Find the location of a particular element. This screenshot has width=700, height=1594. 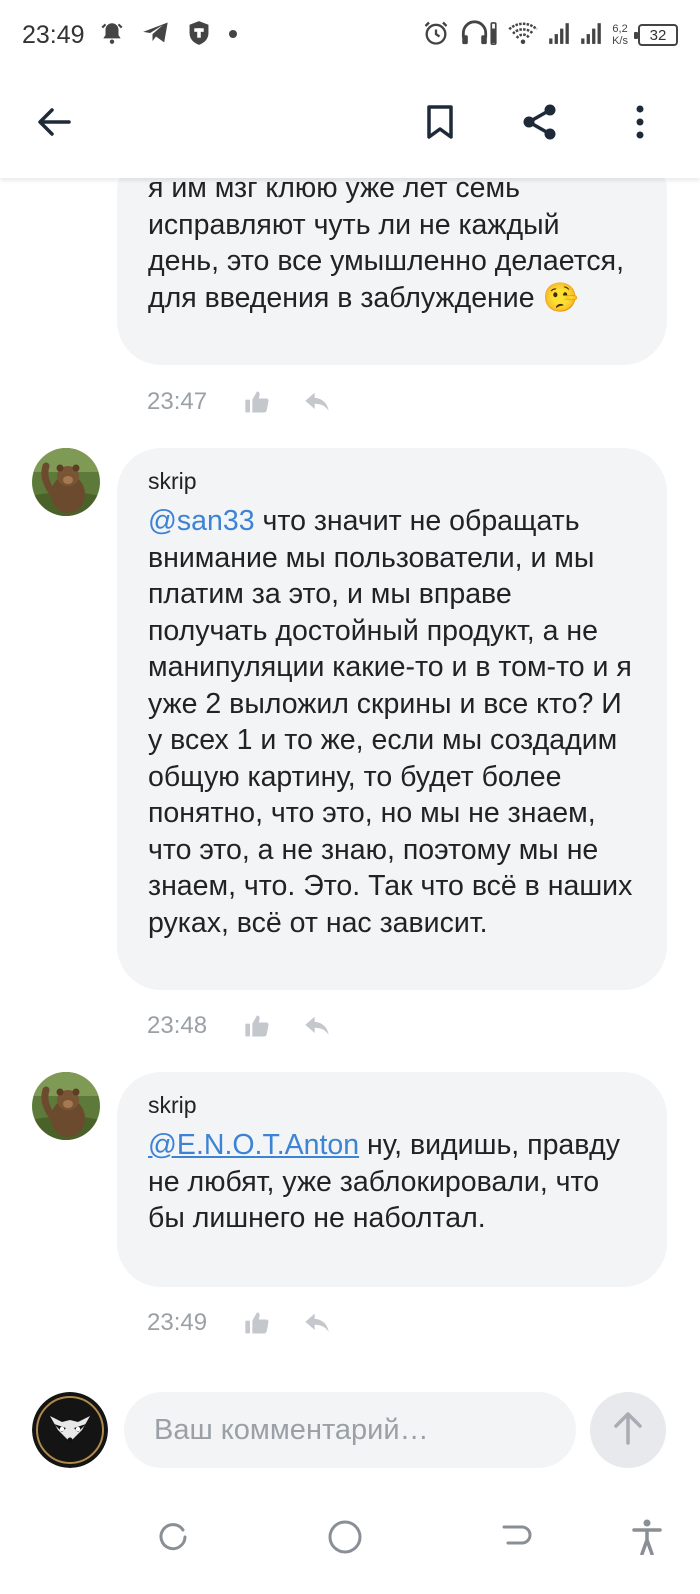

more-vertical-icon is located at coordinates (640, 124).